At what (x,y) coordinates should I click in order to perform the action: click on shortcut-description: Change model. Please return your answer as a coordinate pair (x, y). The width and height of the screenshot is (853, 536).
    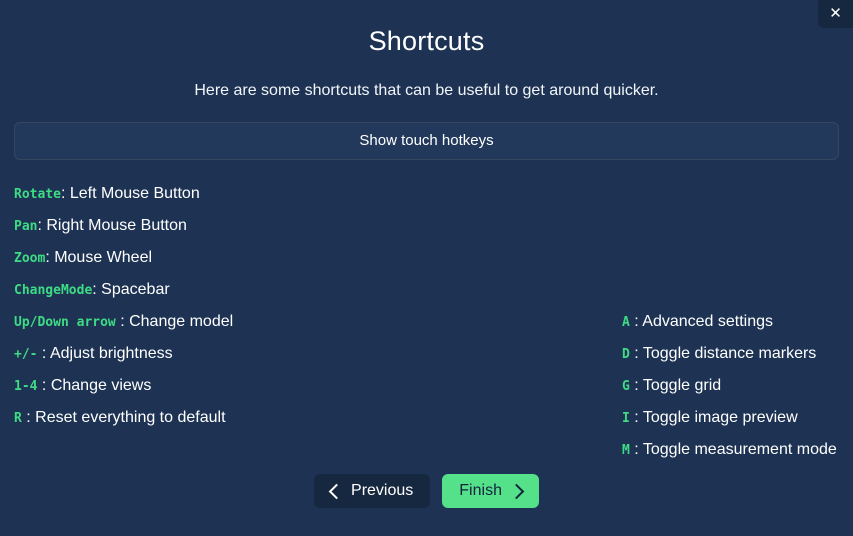
    Looking at the image, I should click on (181, 321).